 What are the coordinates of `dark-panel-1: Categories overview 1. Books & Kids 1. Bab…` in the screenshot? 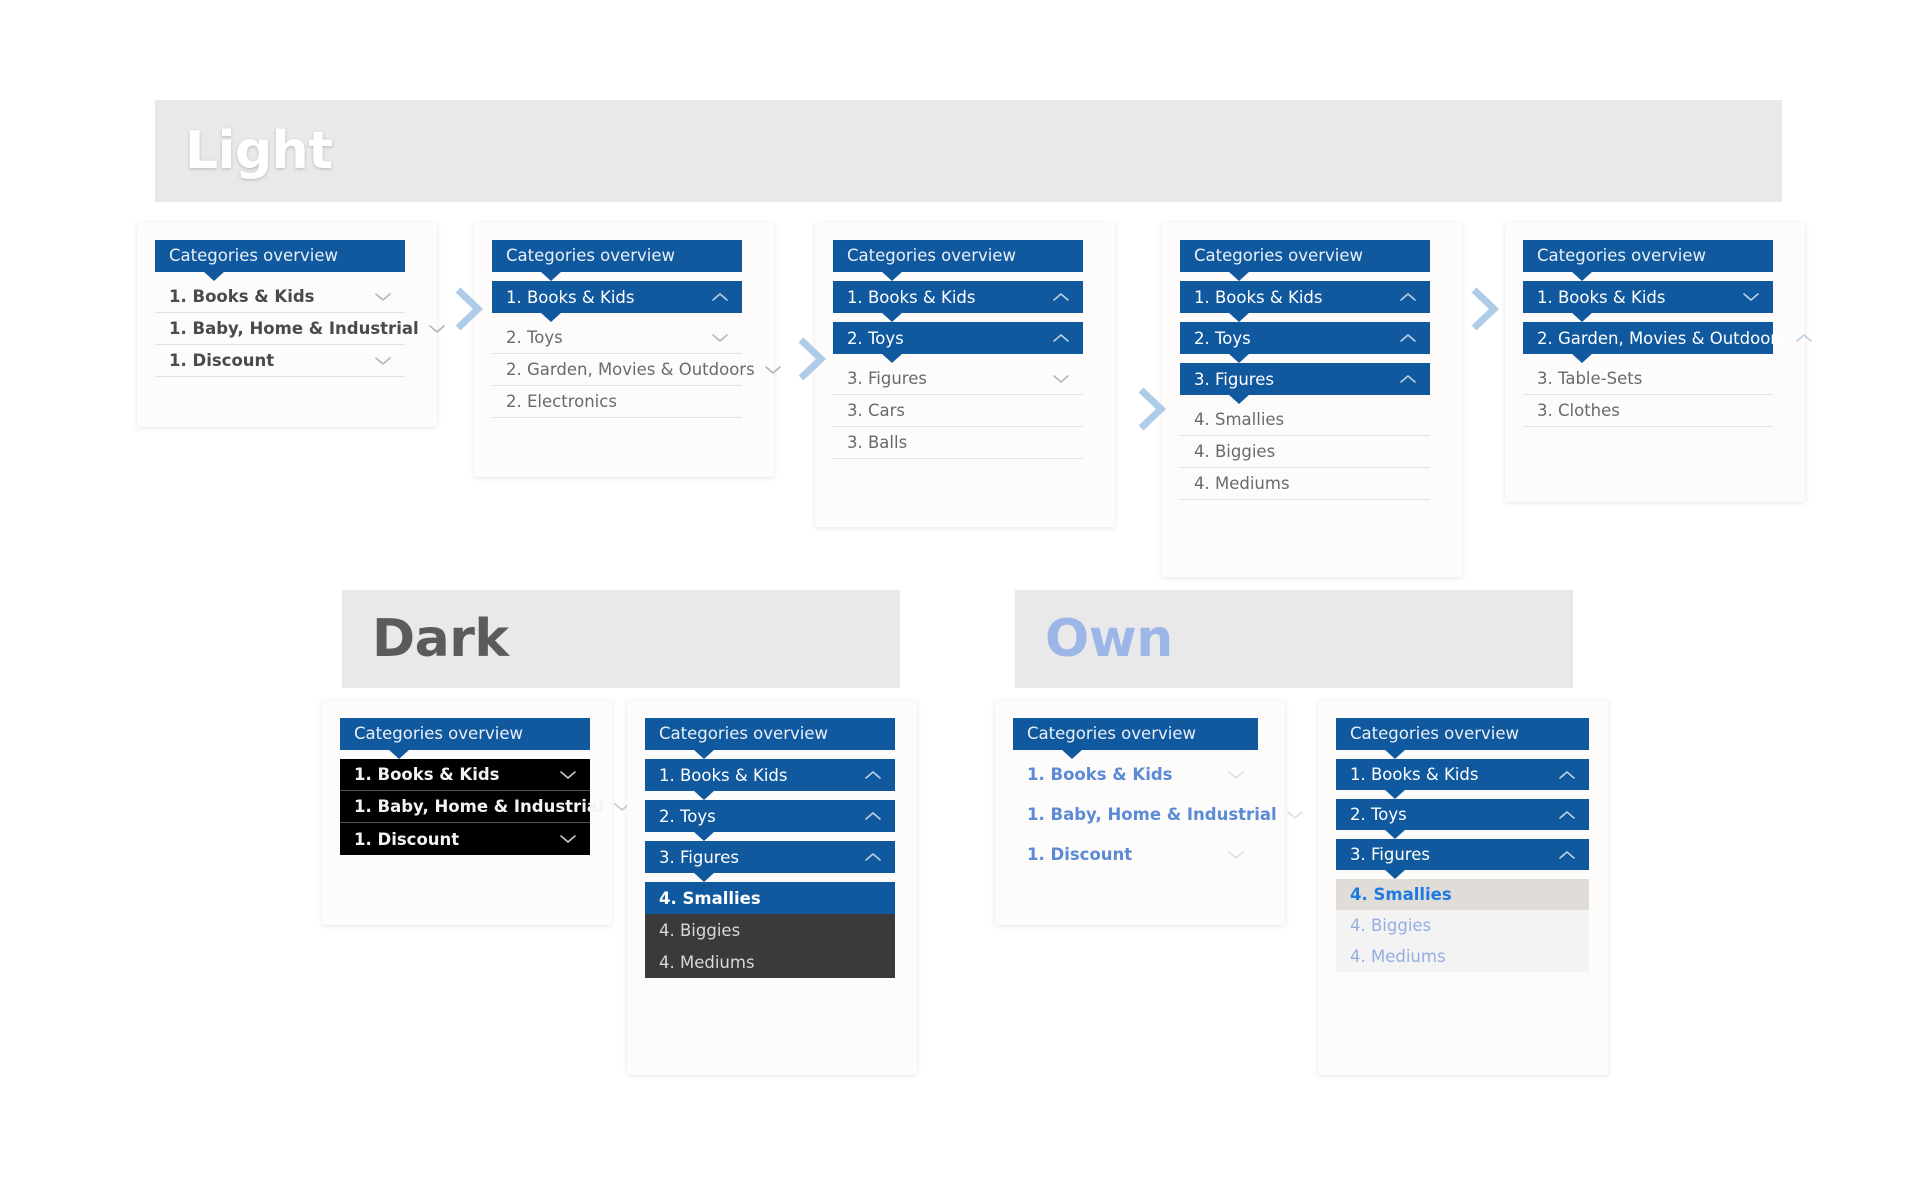 It's located at (476, 812).